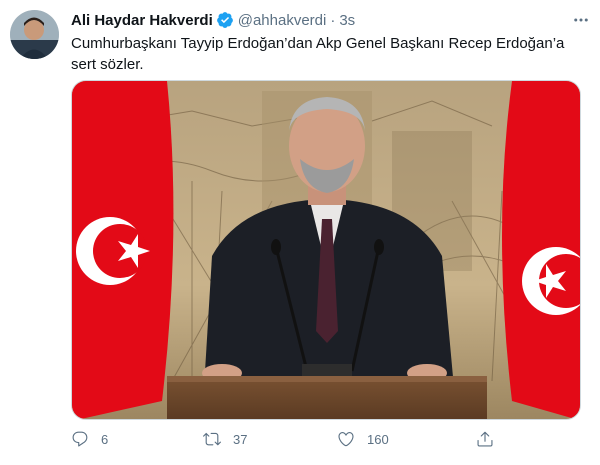 This screenshot has height=465, width=600. I want to click on author-name: Ali Haydar Hakverdi, so click(142, 20).